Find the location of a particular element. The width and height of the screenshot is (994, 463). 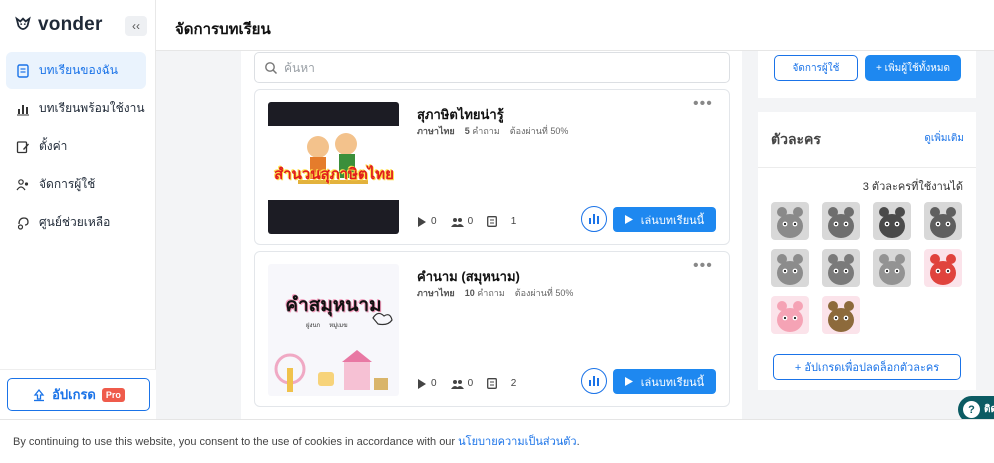

thumbnail-word-1: ฝูงนก is located at coordinates (313, 326).